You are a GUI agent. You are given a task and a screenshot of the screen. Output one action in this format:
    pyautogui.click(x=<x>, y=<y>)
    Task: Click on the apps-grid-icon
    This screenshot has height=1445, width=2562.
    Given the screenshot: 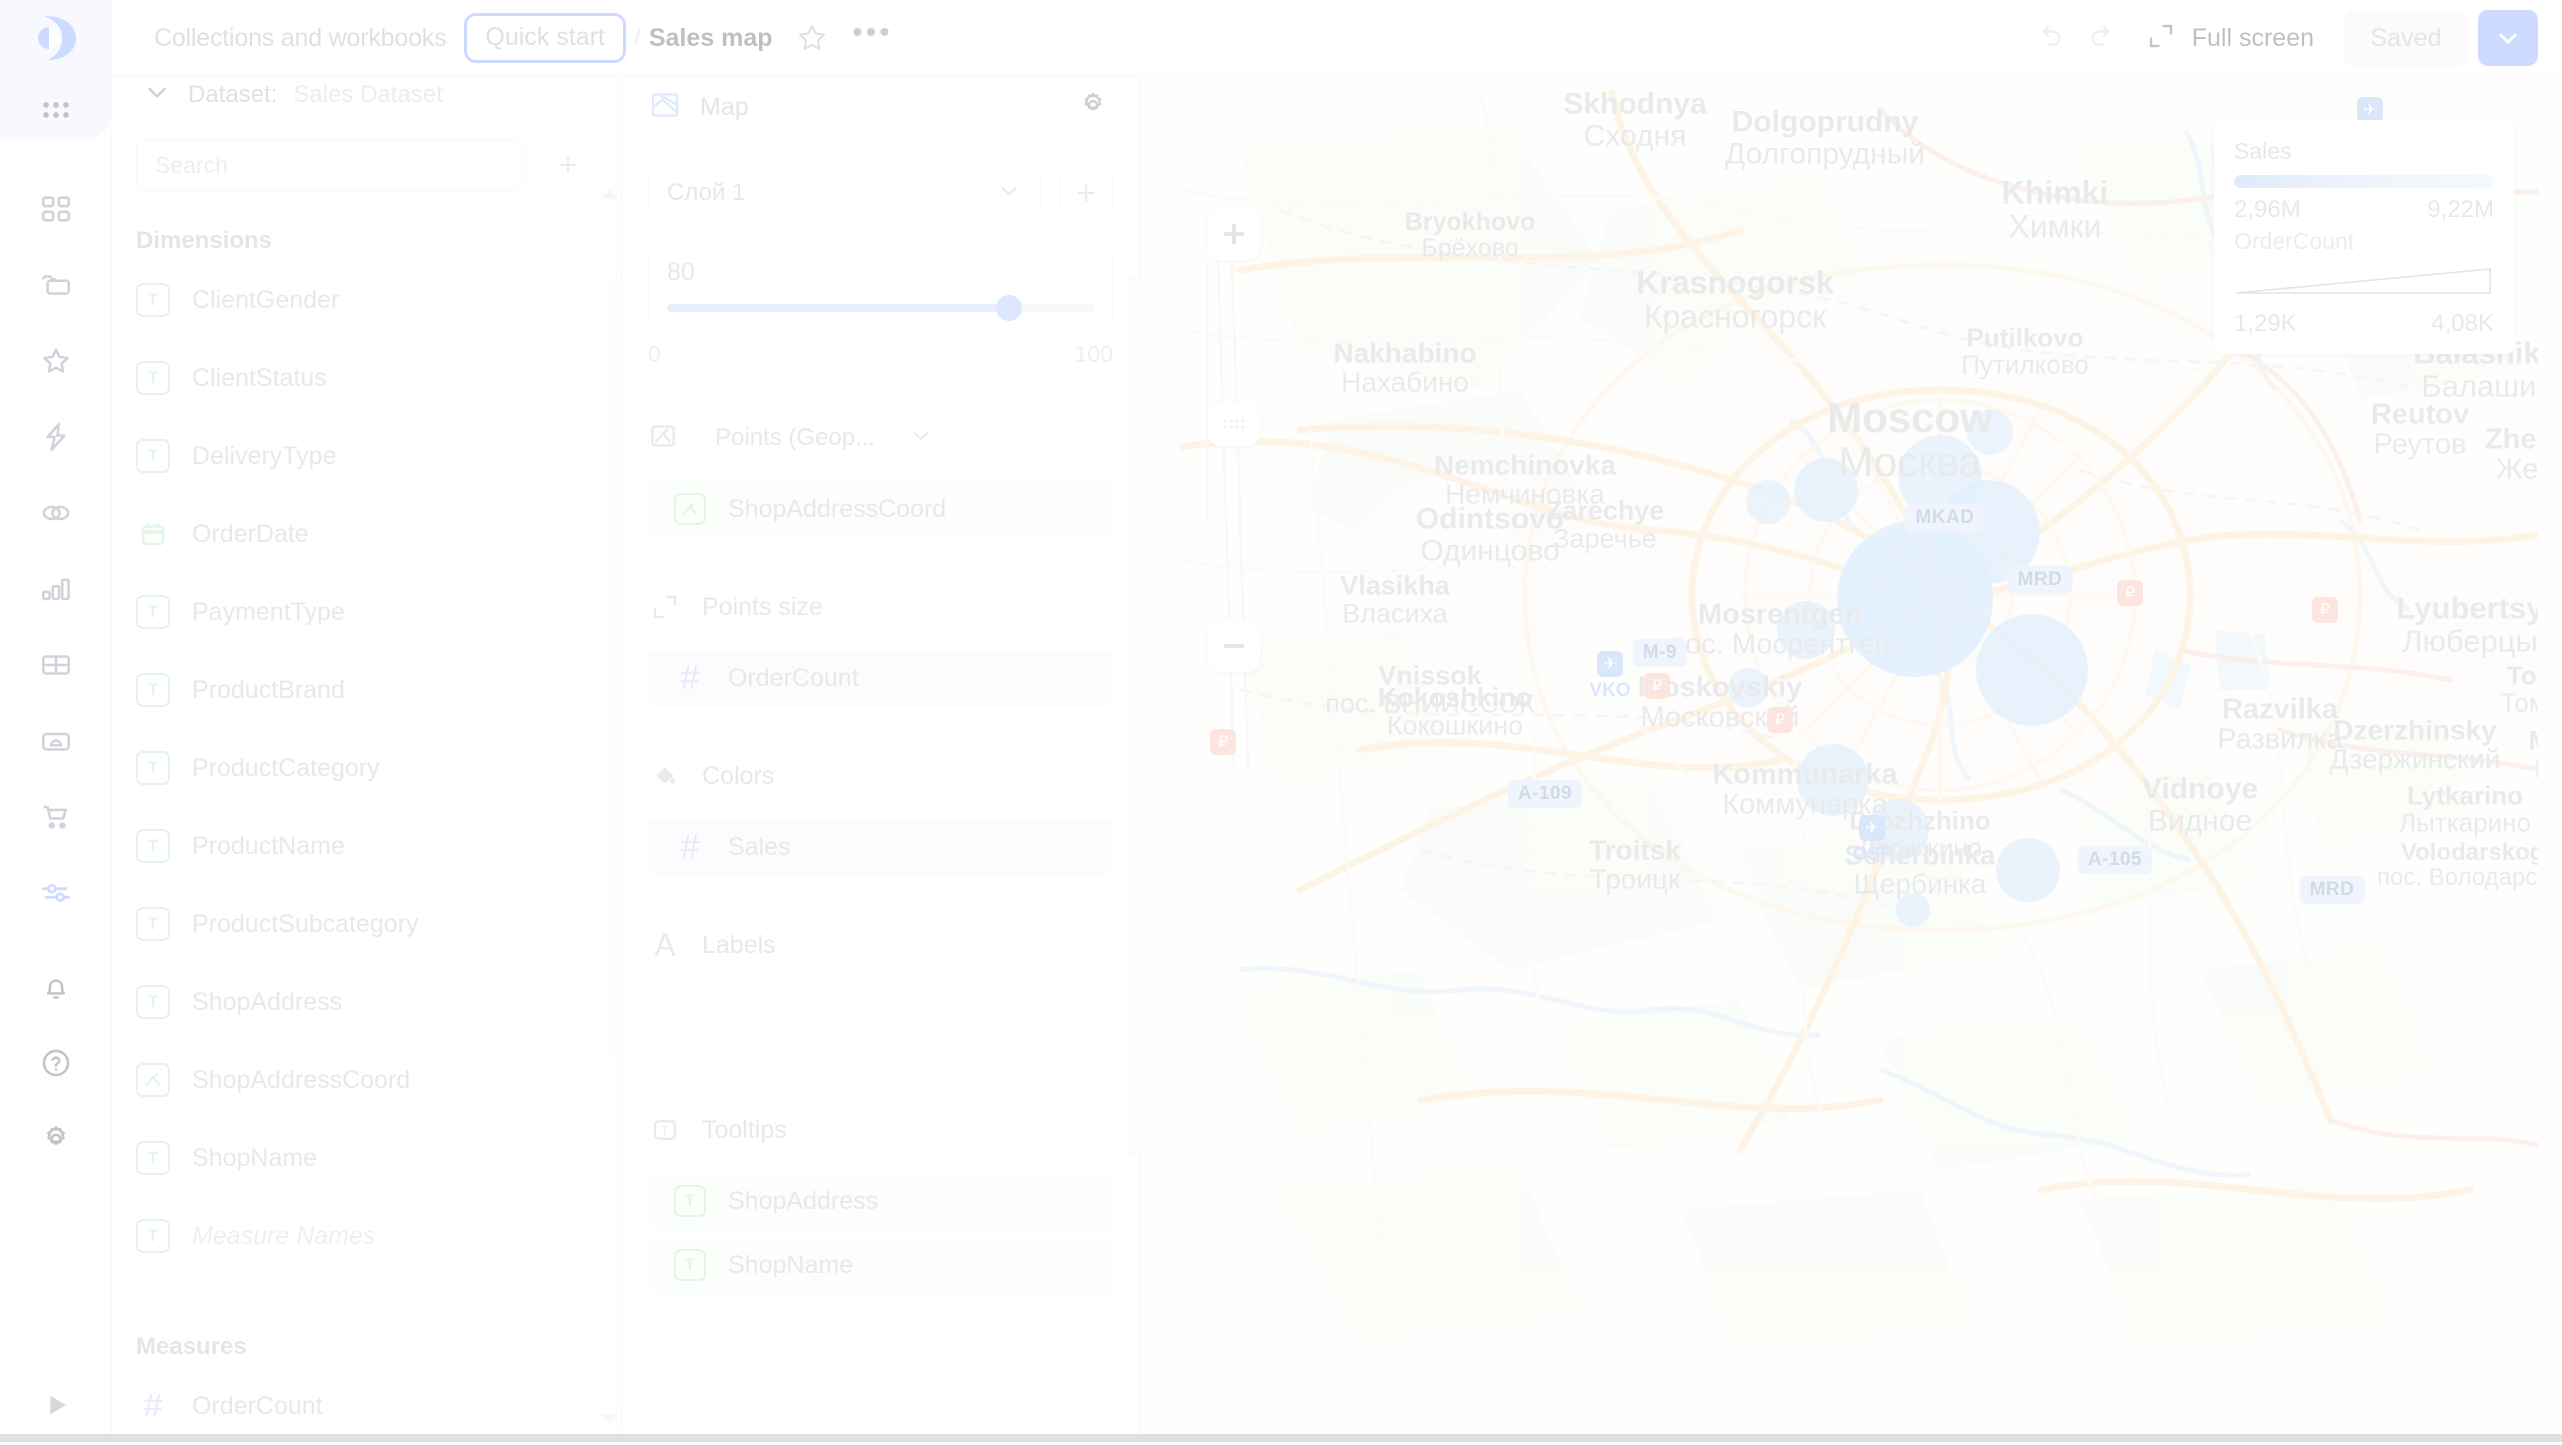 What is the action you would take?
    pyautogui.click(x=56, y=115)
    